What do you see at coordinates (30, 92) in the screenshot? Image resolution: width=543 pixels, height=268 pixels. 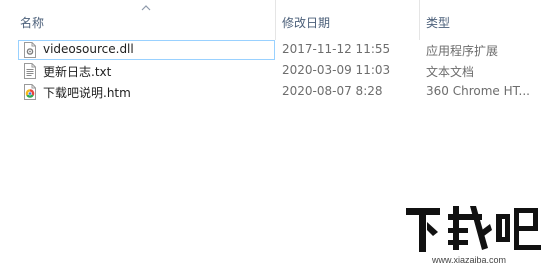 I see `browser-file-icon` at bounding box center [30, 92].